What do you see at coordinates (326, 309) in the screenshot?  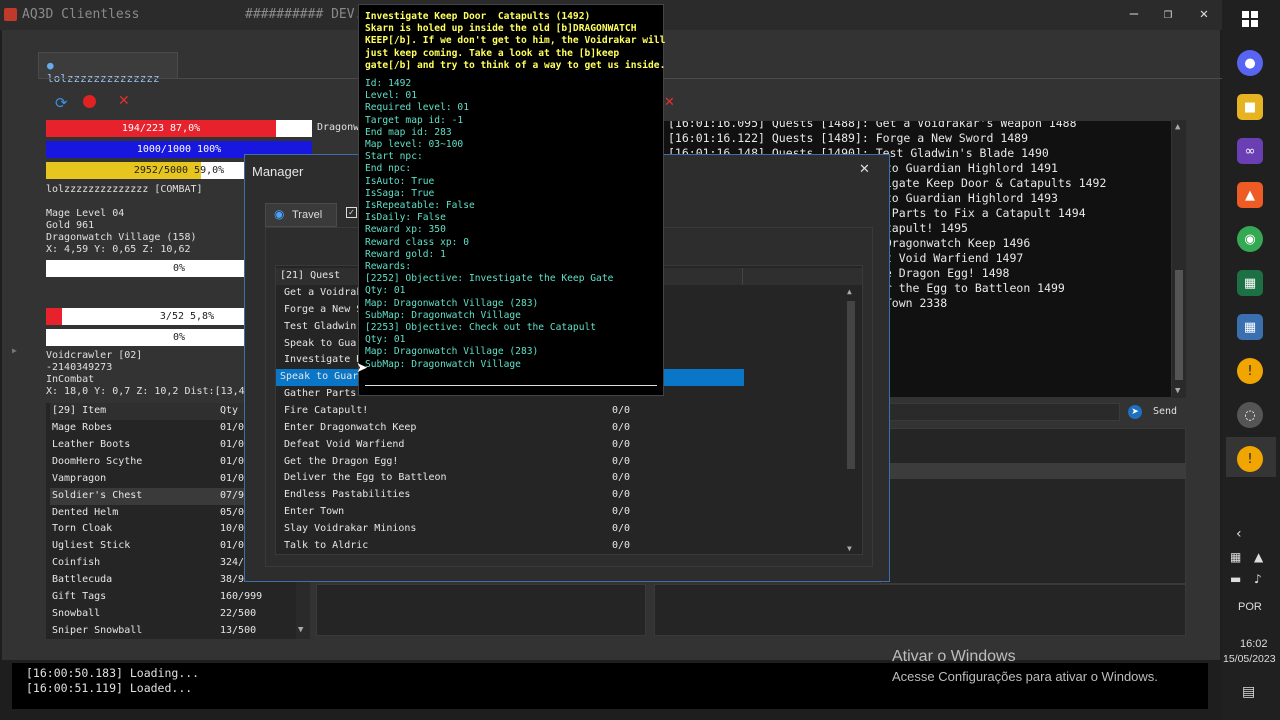 I see `quest-name: Forge a New Sw` at bounding box center [326, 309].